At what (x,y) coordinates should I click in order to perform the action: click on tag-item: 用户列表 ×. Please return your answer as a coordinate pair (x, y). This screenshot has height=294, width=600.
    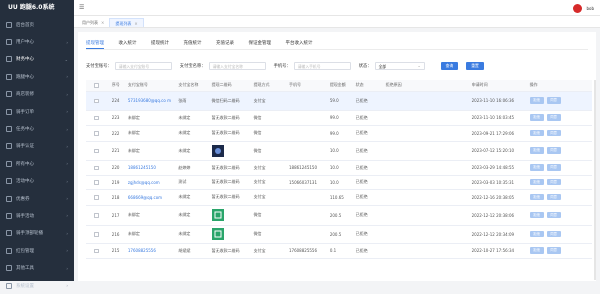
    Looking at the image, I should click on (93, 22).